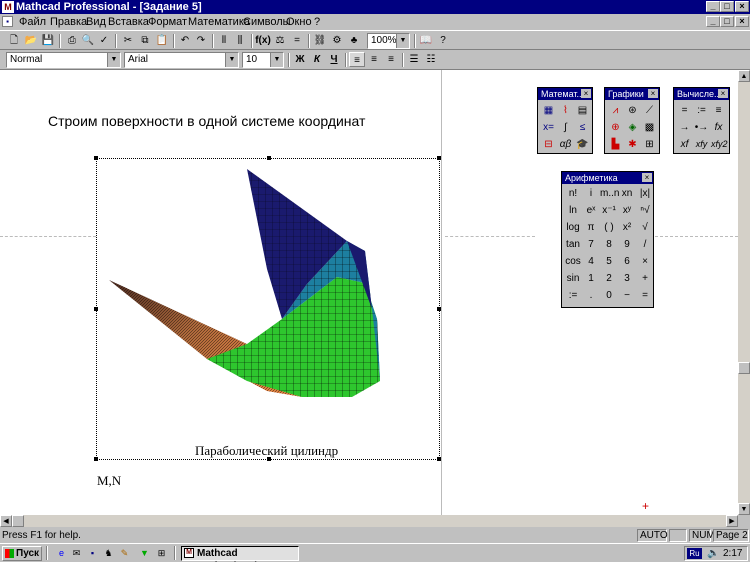 This screenshot has height=562, width=750. What do you see at coordinates (713, 553) in the screenshot?
I see `volume-icon: 🔈` at bounding box center [713, 553].